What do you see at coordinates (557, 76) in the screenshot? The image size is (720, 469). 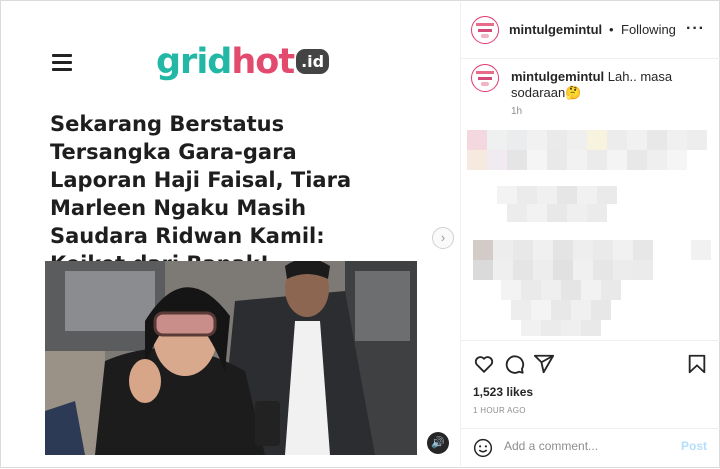 I see `caption-username: mintulgemintul` at bounding box center [557, 76].